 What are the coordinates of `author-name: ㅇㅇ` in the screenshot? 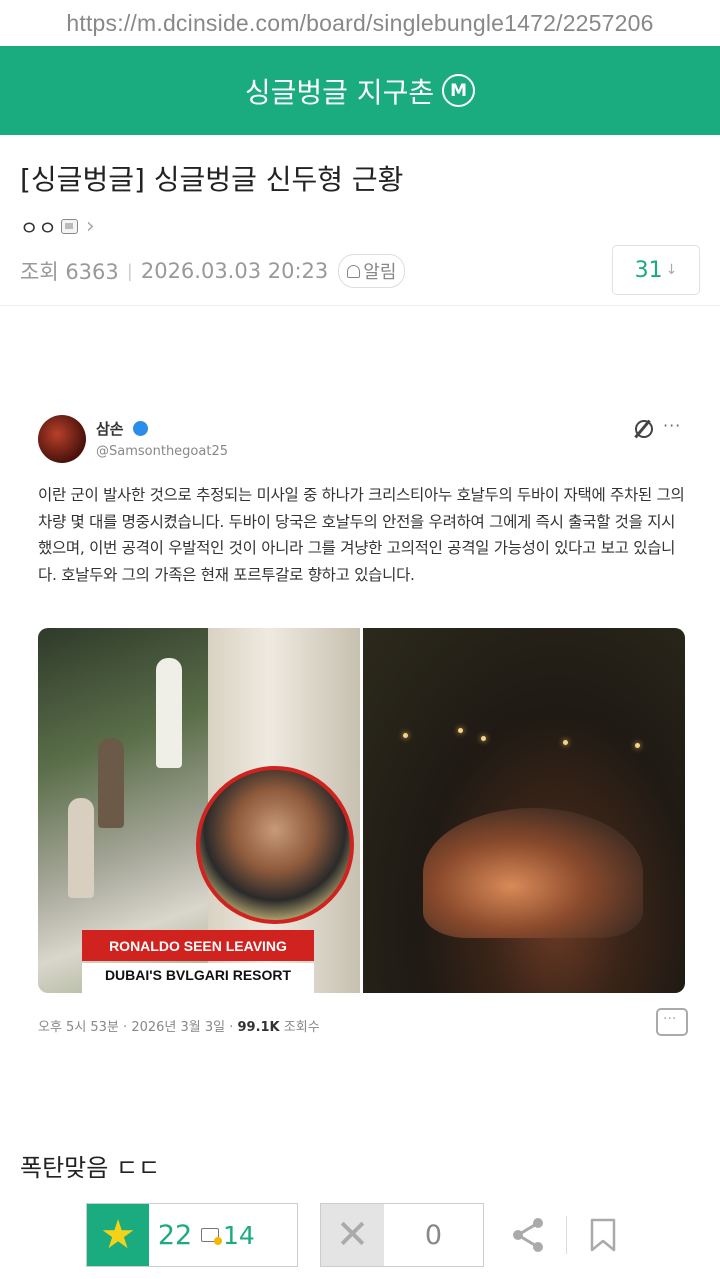 It's located at (38, 226).